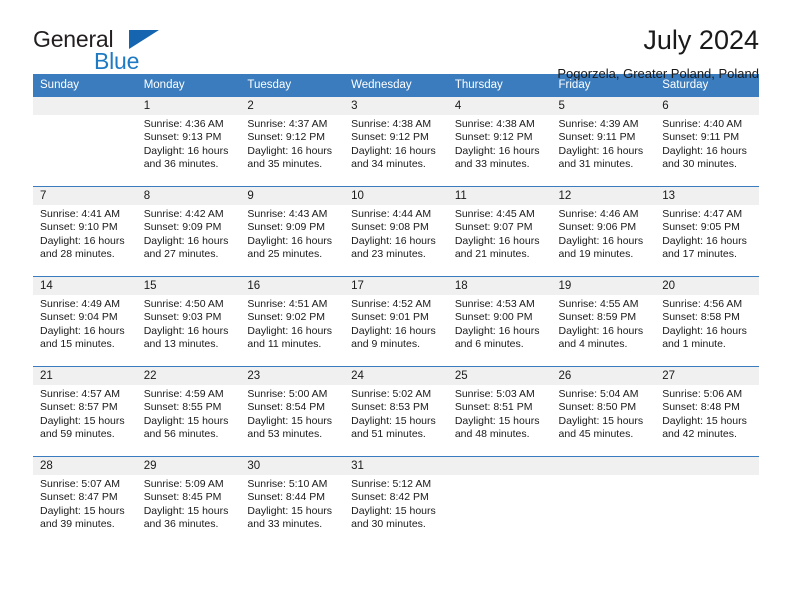 The height and width of the screenshot is (612, 792). Describe the element at coordinates (77, 253) in the screenshot. I see `daylight-text-line2: and 28 minutes.` at that location.